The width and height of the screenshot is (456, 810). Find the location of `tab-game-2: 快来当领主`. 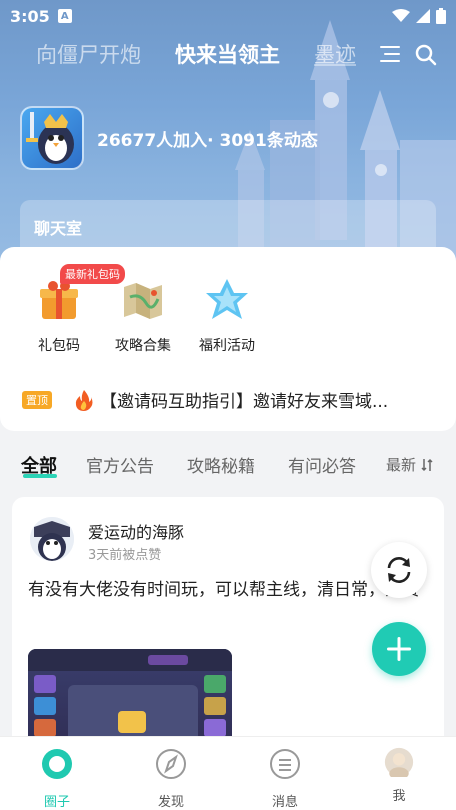

tab-game-2: 快来当领主 is located at coordinates (227, 54).